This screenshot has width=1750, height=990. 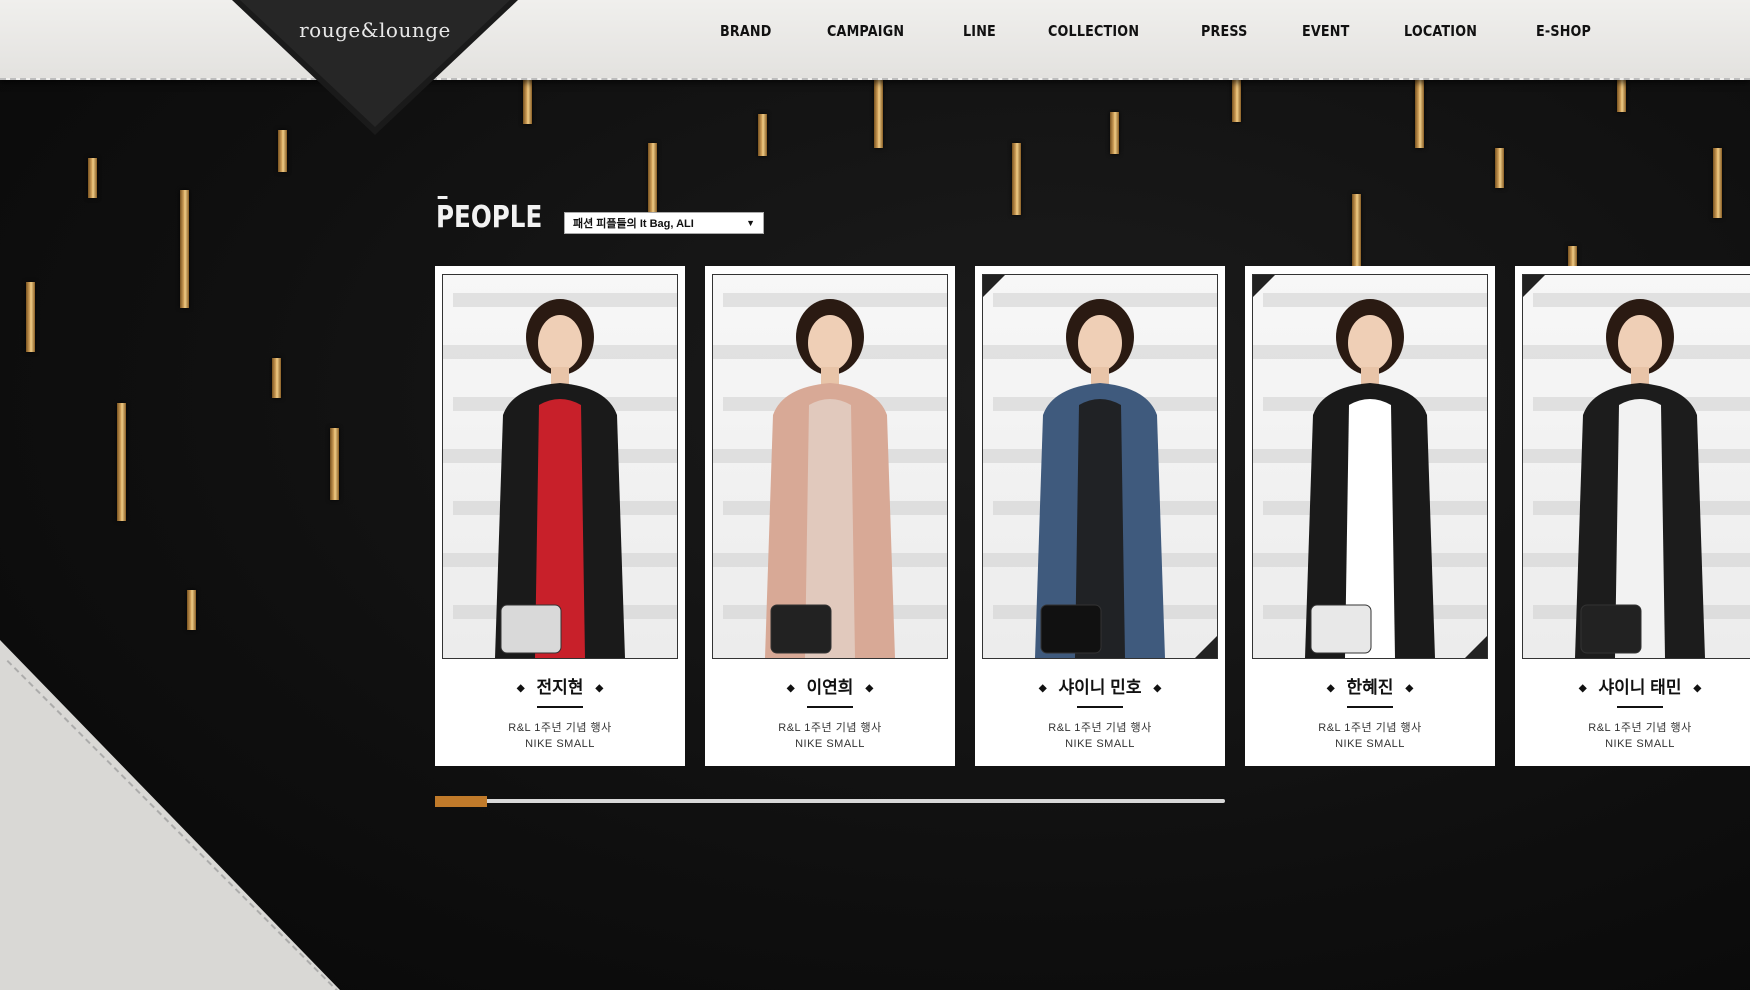 What do you see at coordinates (746, 31) in the screenshot?
I see `nav-brand: BRAND` at bounding box center [746, 31].